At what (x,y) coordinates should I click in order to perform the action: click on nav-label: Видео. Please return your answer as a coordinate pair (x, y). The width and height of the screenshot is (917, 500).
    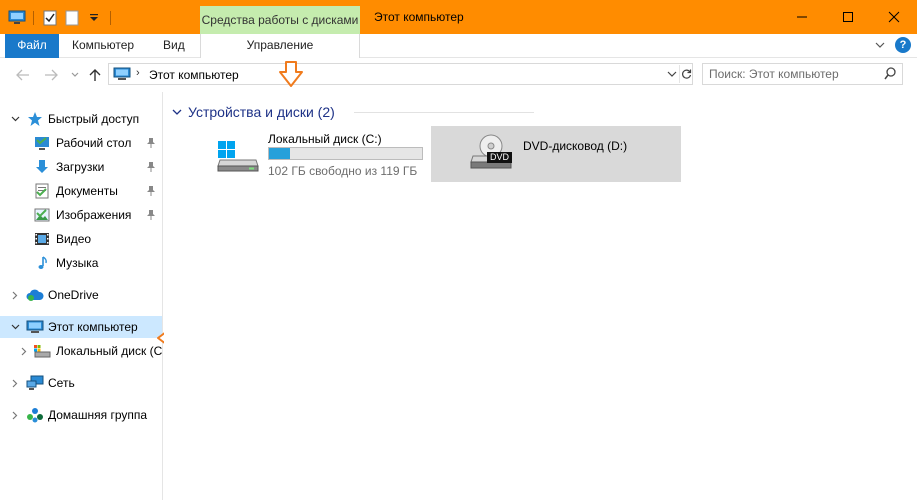
    Looking at the image, I should click on (74, 239).